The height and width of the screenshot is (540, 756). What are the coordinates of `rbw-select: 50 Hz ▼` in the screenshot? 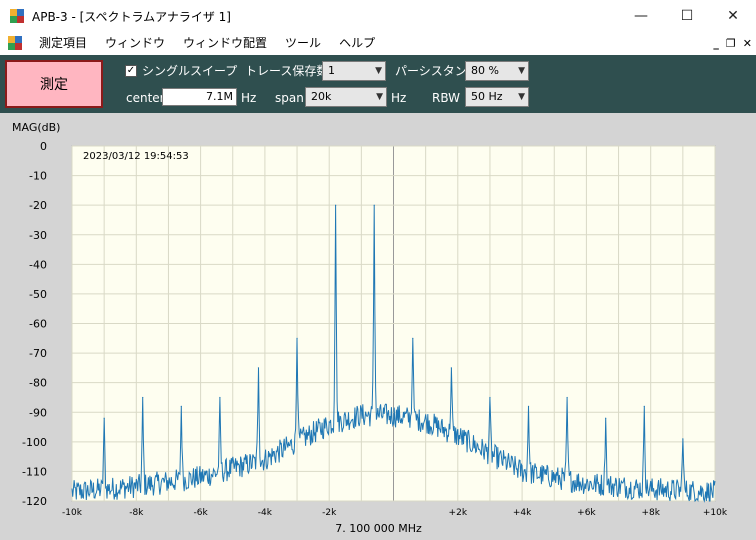 It's located at (497, 97).